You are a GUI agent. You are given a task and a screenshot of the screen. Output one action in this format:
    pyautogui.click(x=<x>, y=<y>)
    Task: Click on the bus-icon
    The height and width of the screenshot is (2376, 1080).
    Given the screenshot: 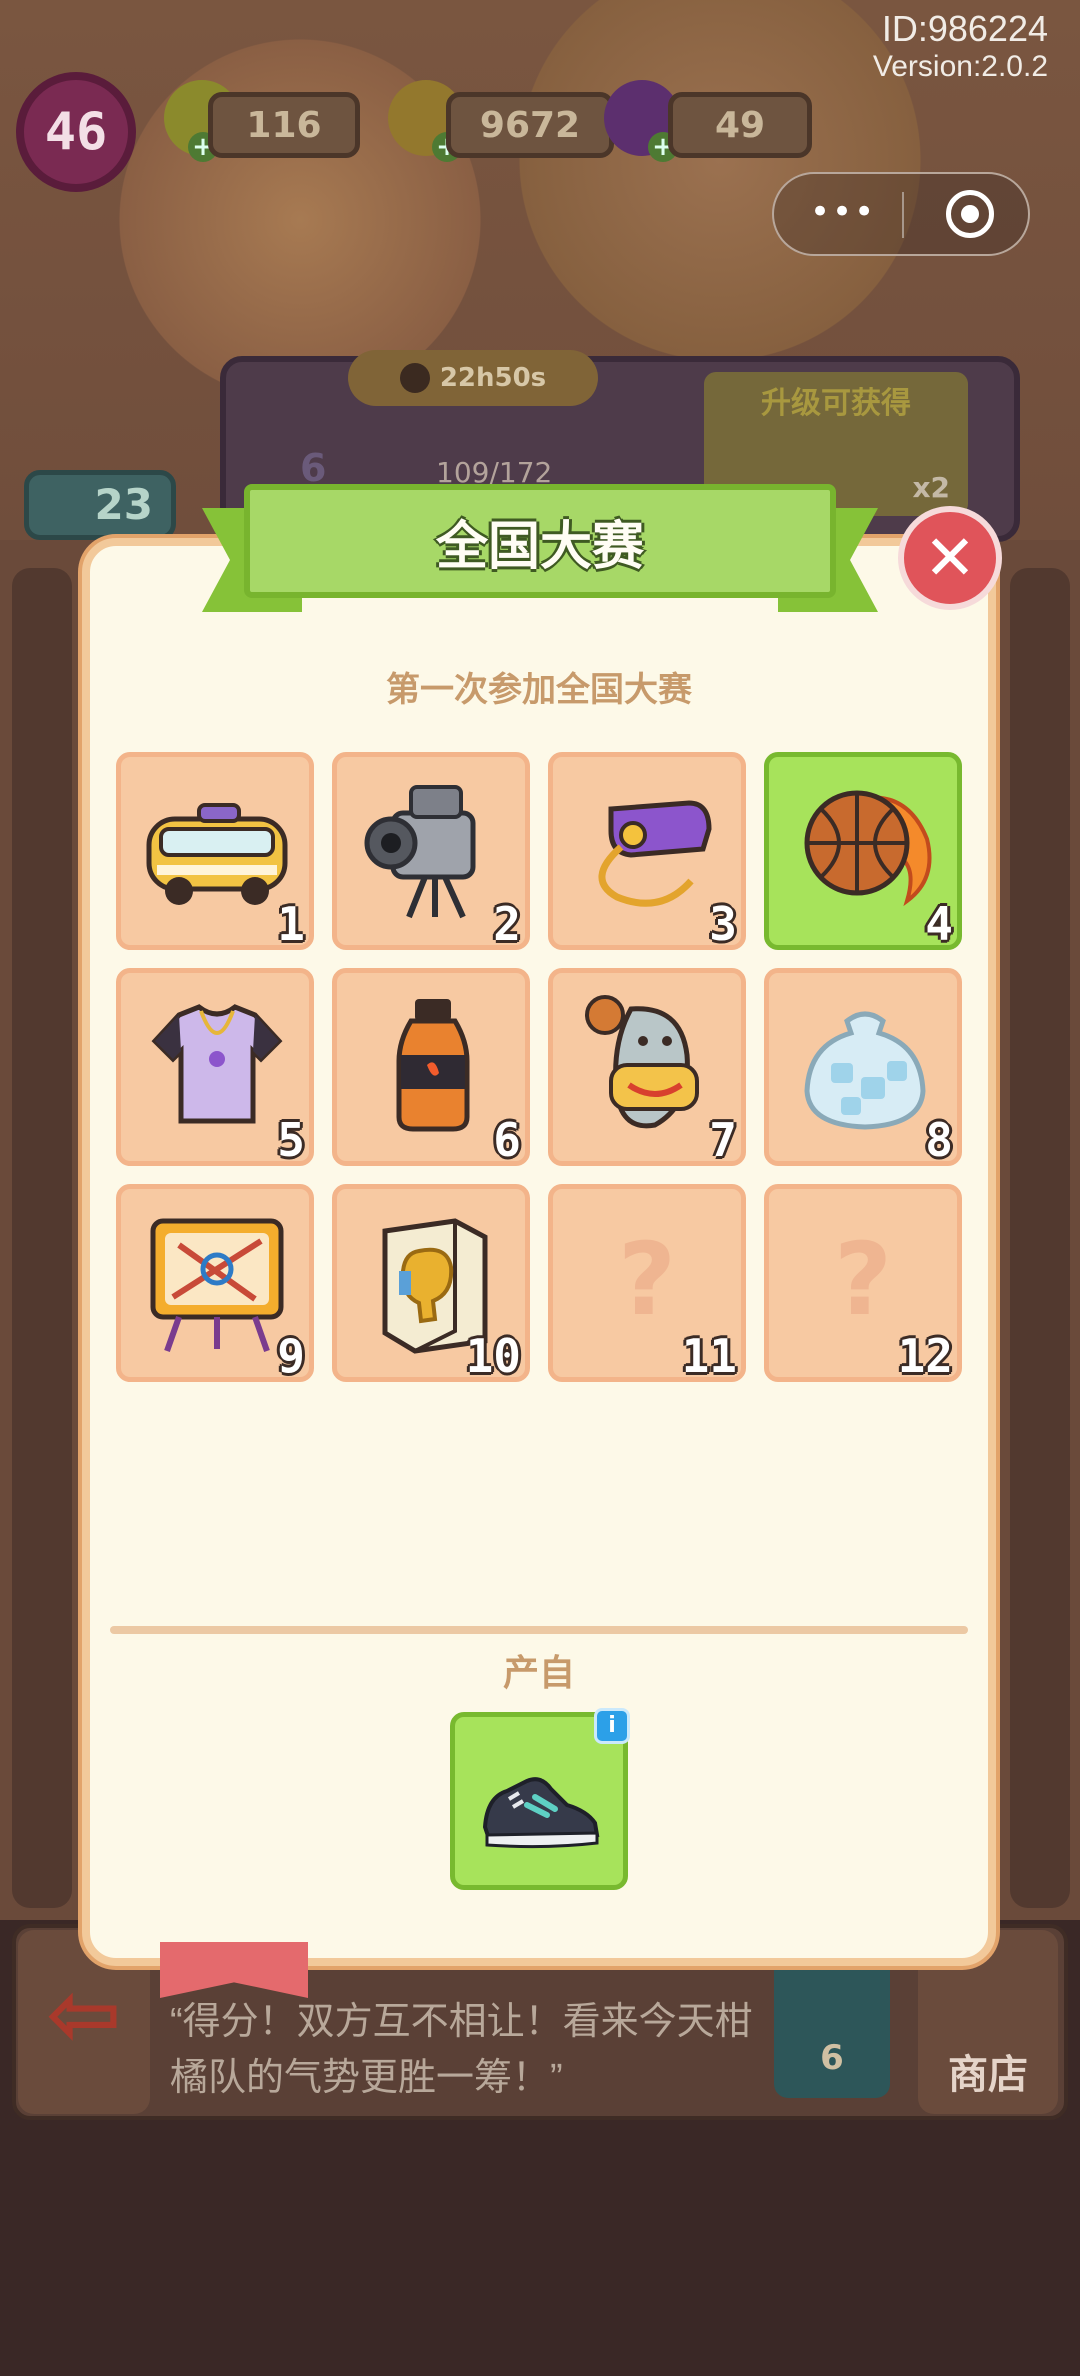 What is the action you would take?
    pyautogui.click(x=217, y=854)
    